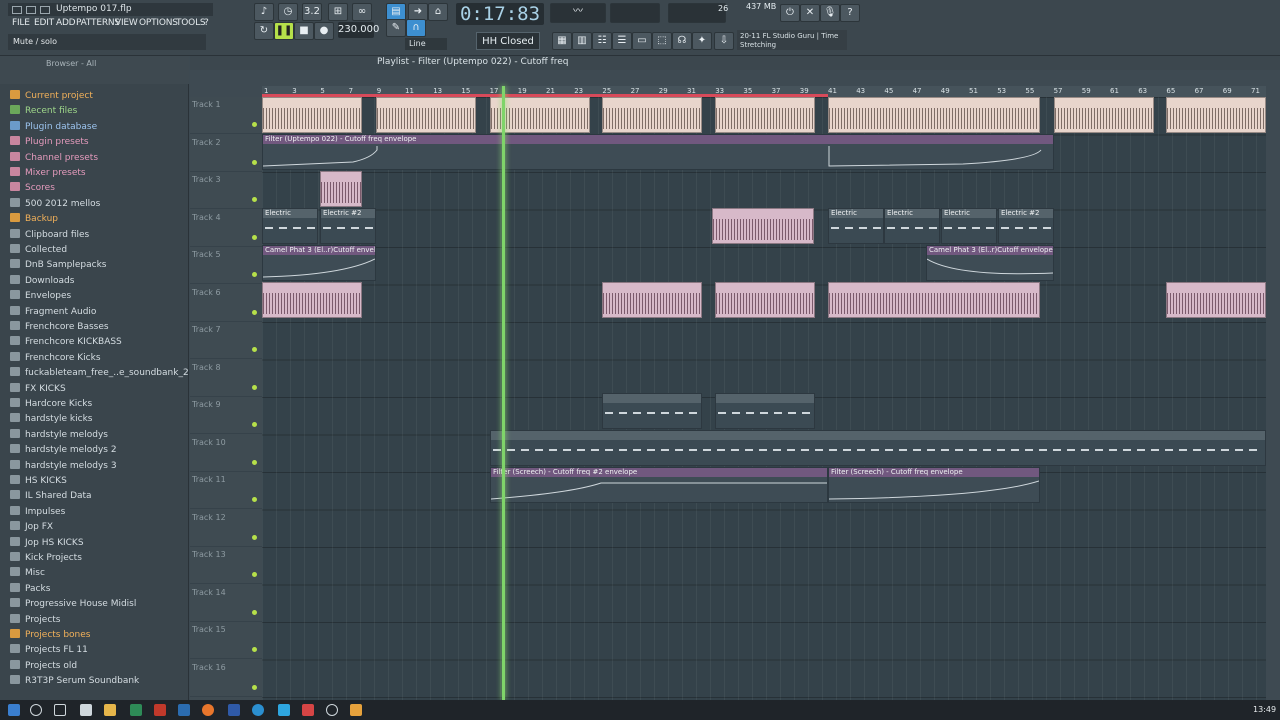 The width and height of the screenshot is (1280, 720). Describe the element at coordinates (99, 374) in the screenshot. I see `browser-item: fuckableteam_free_..e_soundbank_2013_b` at that location.